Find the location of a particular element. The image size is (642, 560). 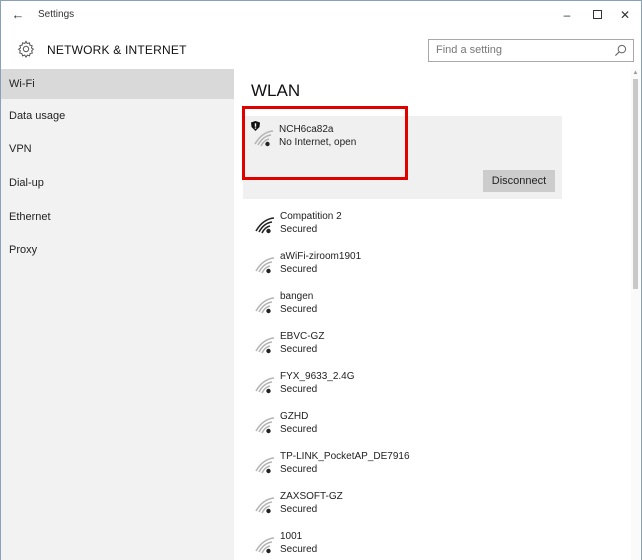

network-list-item: FYX_9633_2.4G Secured is located at coordinates (424, 391).